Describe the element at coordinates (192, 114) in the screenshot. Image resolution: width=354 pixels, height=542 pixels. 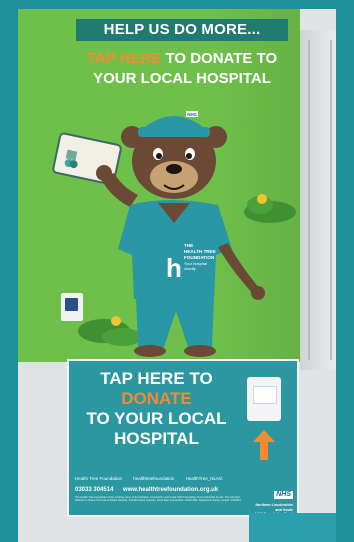
I see `hat-nhs-badge: NHS` at that location.